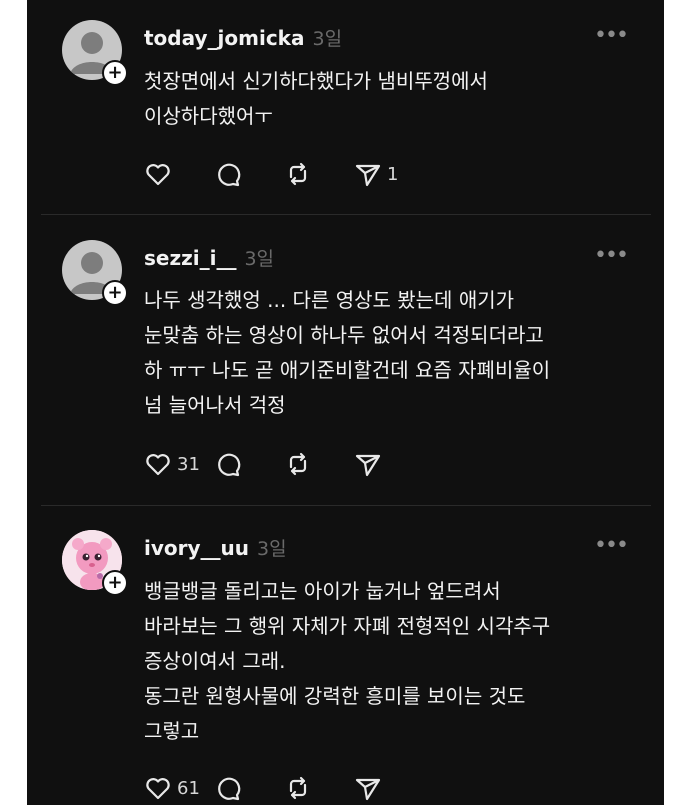  I want to click on action-bar: 1, so click(283, 174).